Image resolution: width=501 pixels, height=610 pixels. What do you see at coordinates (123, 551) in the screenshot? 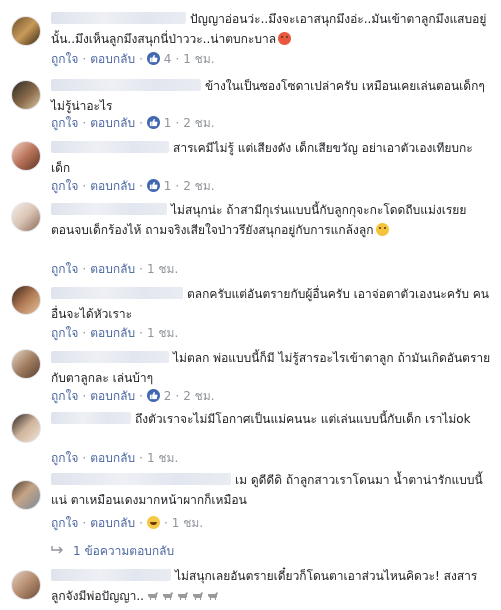
I see `replies-count-label: 1 ข้อความตอบกลับ` at bounding box center [123, 551].